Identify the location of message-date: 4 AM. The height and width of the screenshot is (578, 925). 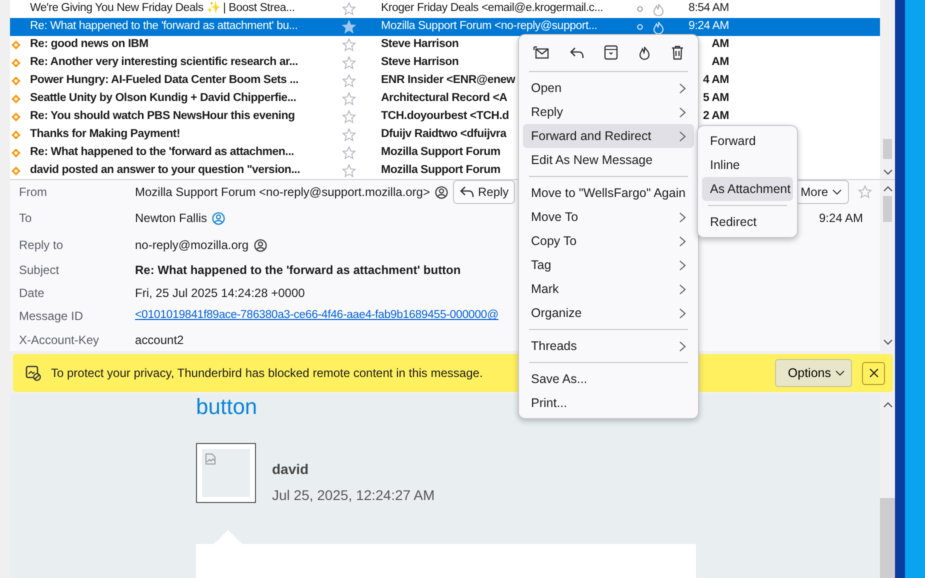
(715, 80).